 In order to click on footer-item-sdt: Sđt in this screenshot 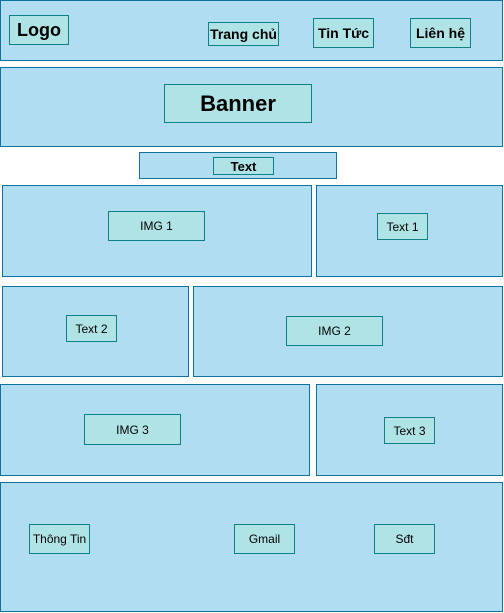, I will do `click(404, 539)`.